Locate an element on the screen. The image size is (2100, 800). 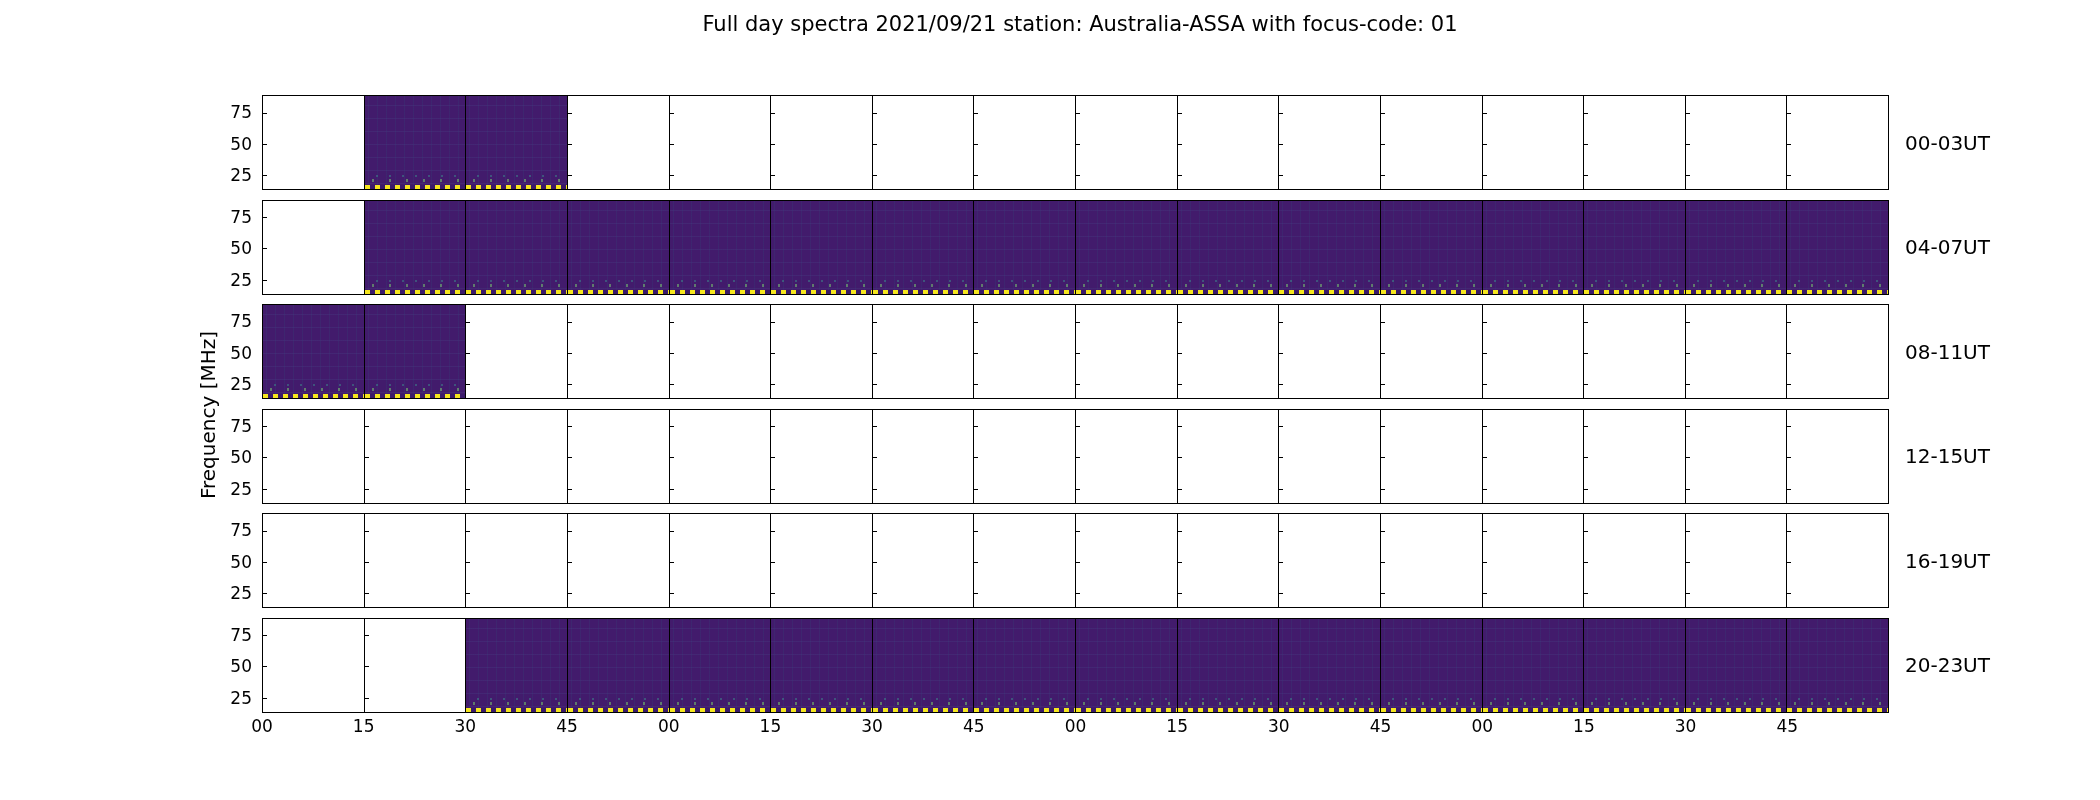
y-axis-label: Frequency [MHz] is located at coordinates (208, 415).